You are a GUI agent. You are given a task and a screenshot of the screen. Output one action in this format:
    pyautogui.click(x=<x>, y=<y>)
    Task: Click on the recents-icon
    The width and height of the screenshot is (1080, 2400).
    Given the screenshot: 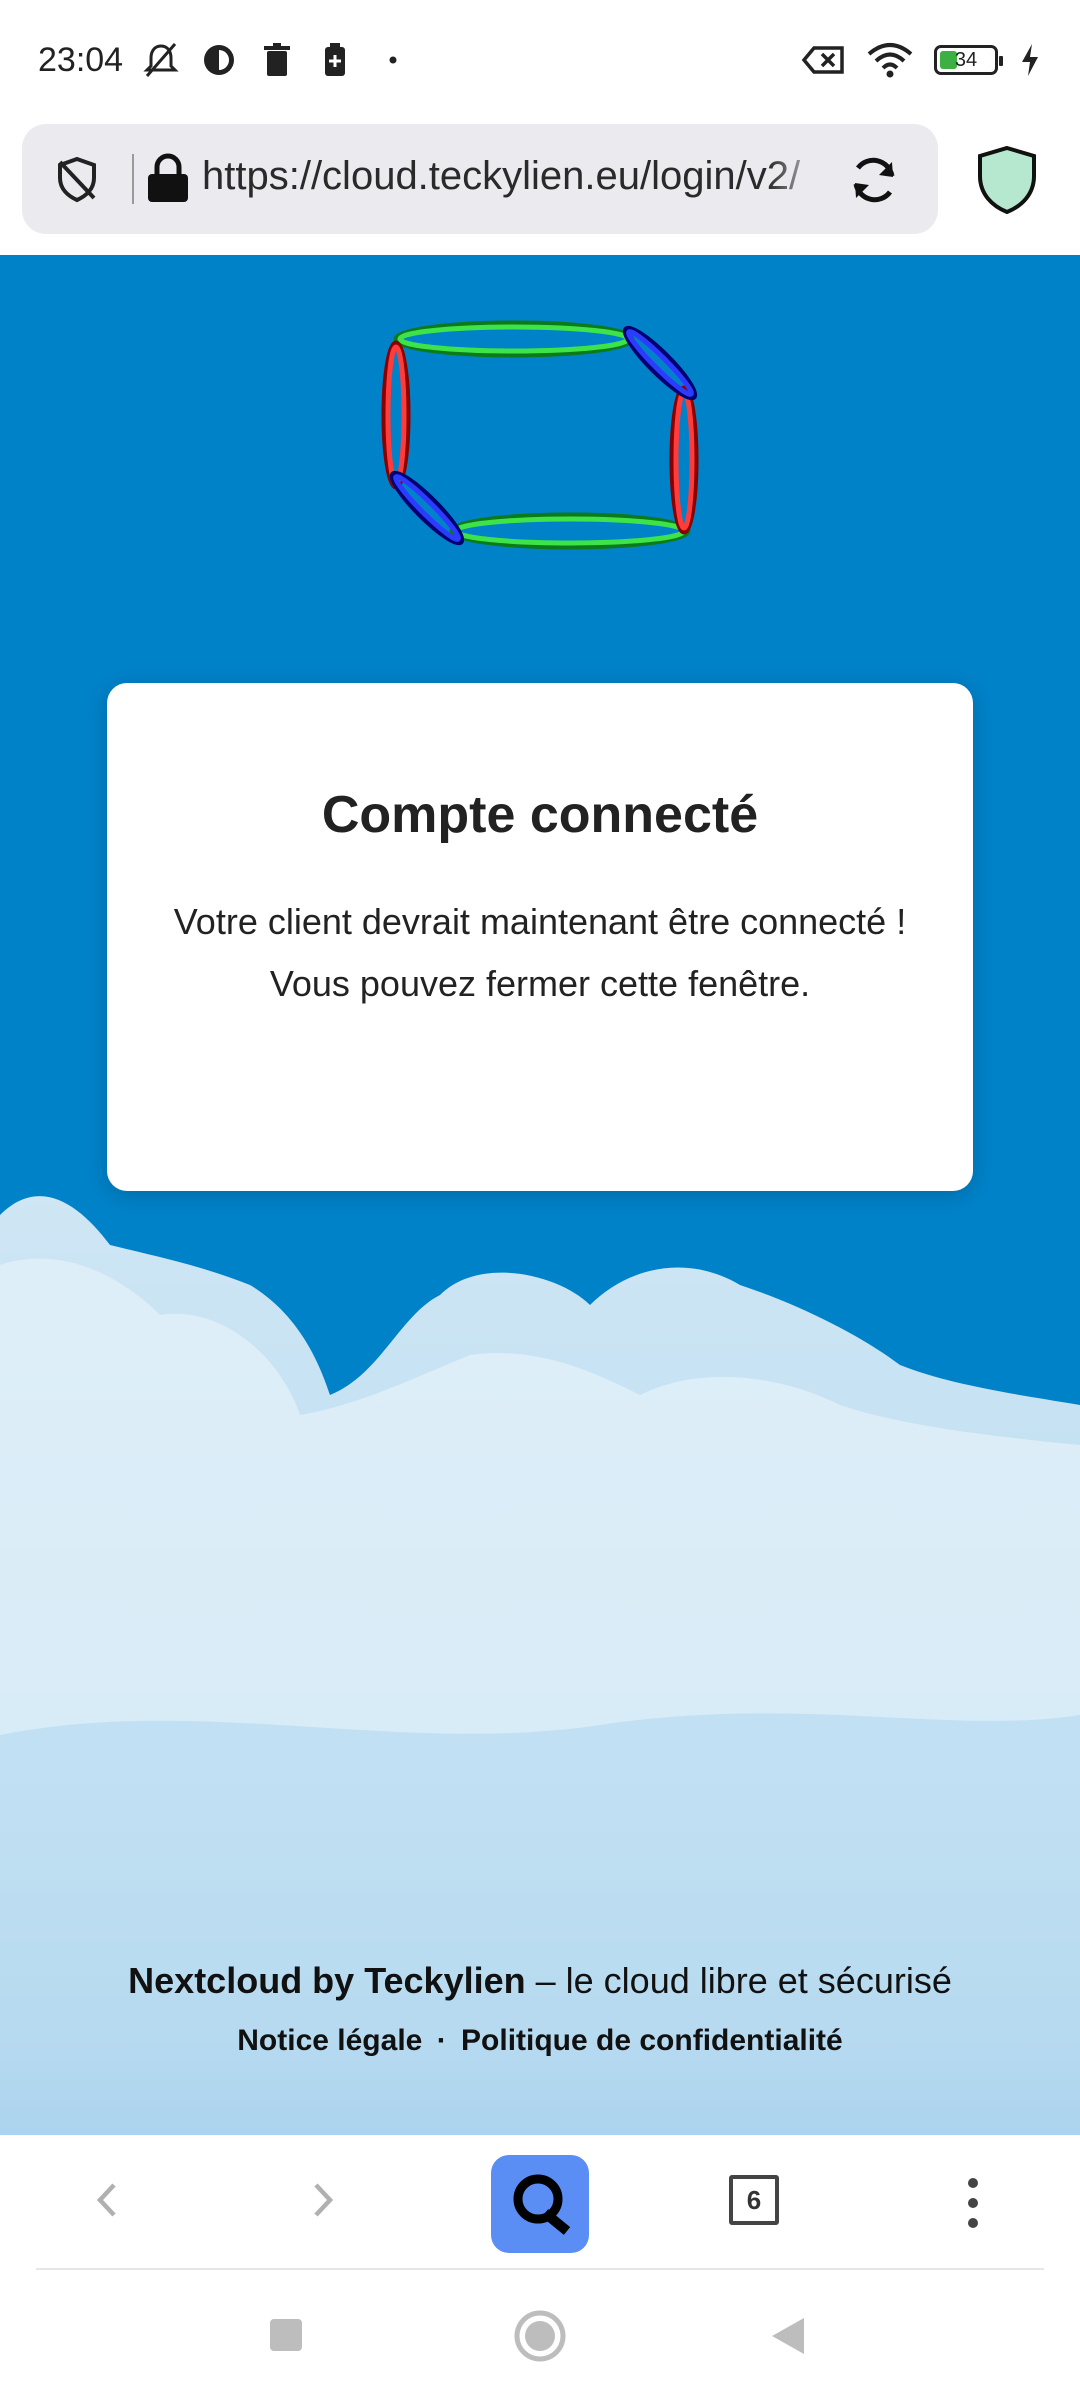 What is the action you would take?
    pyautogui.click(x=286, y=2335)
    